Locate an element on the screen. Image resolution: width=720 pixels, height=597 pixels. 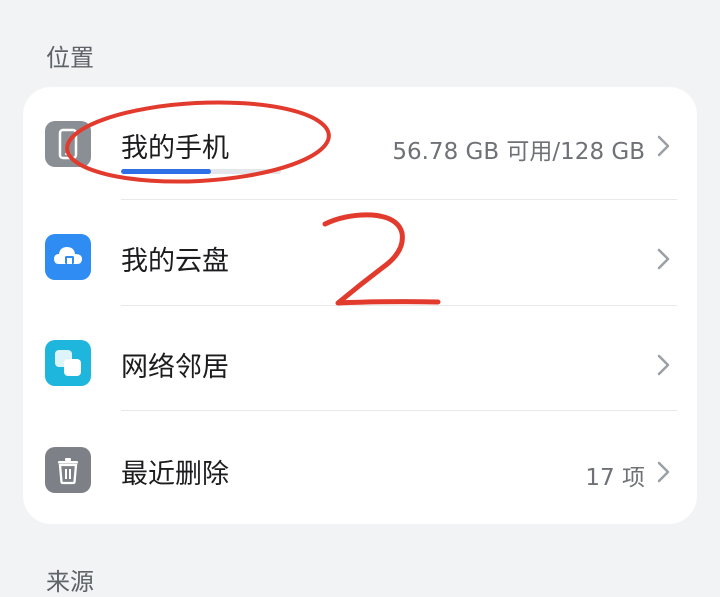
deleted-count-text: 17 项 is located at coordinates (615, 478).